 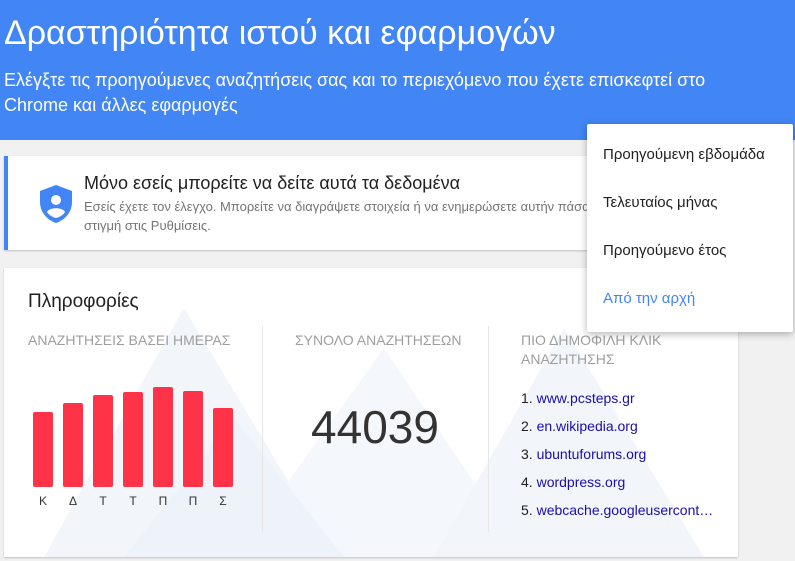 I want to click on list-item: 2. en.wikipedia.org, so click(x=617, y=432).